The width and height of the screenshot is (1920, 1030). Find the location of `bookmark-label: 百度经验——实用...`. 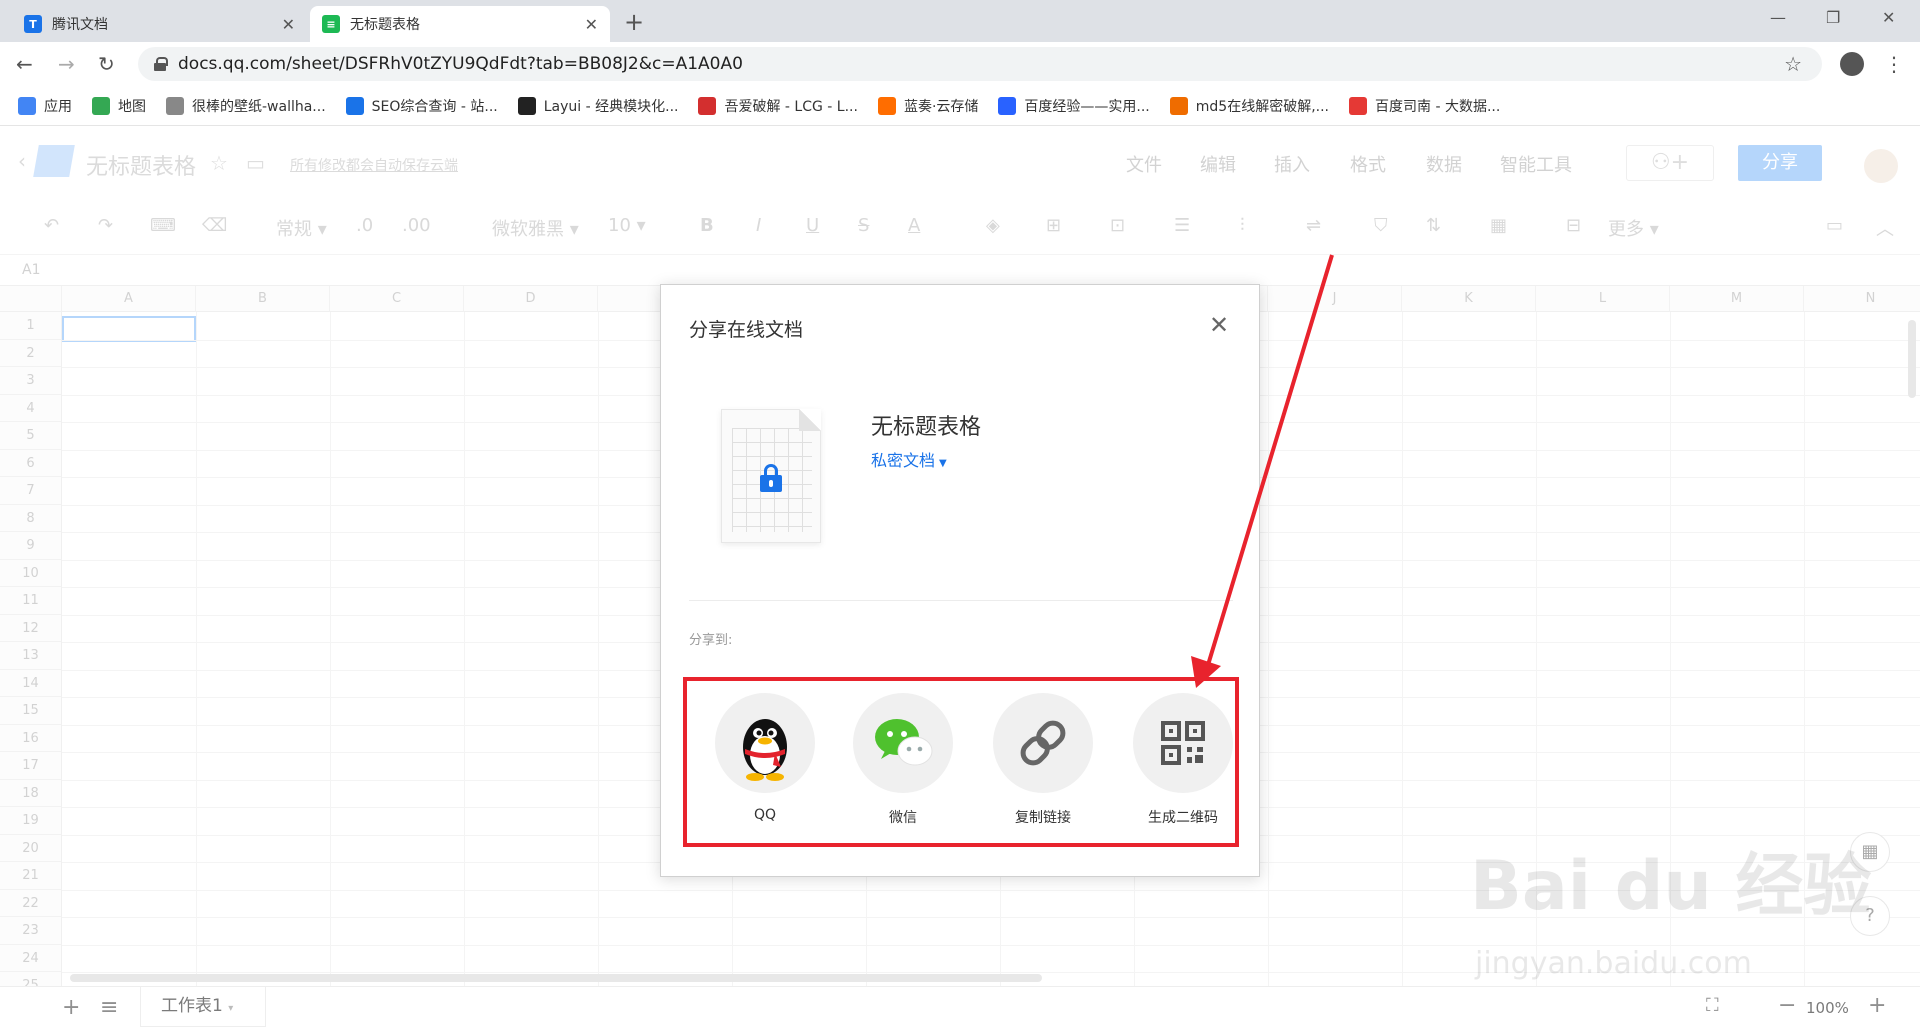

bookmark-label: 百度经验——实用... is located at coordinates (1087, 106).